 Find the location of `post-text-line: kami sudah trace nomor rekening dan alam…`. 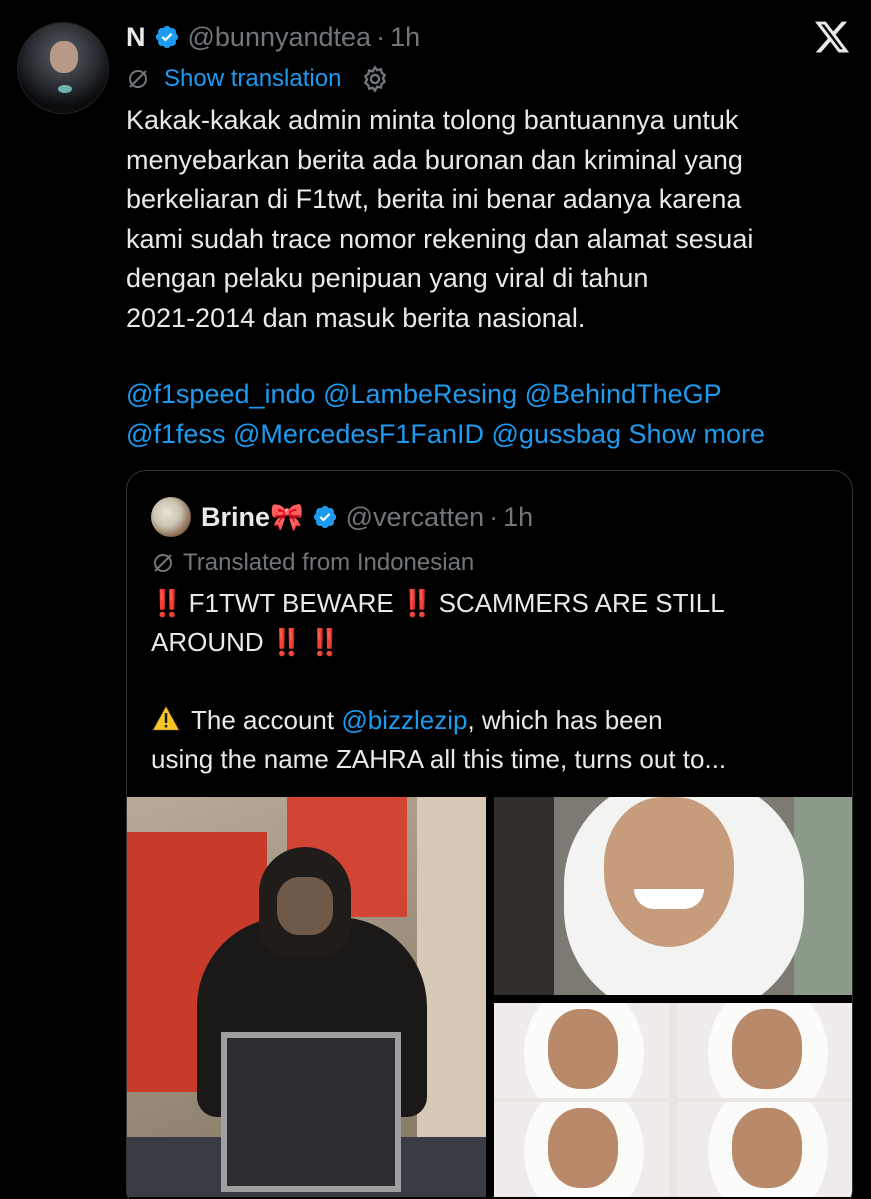

post-text-line: kami sudah trace nomor rekening dan alam… is located at coordinates (440, 238).